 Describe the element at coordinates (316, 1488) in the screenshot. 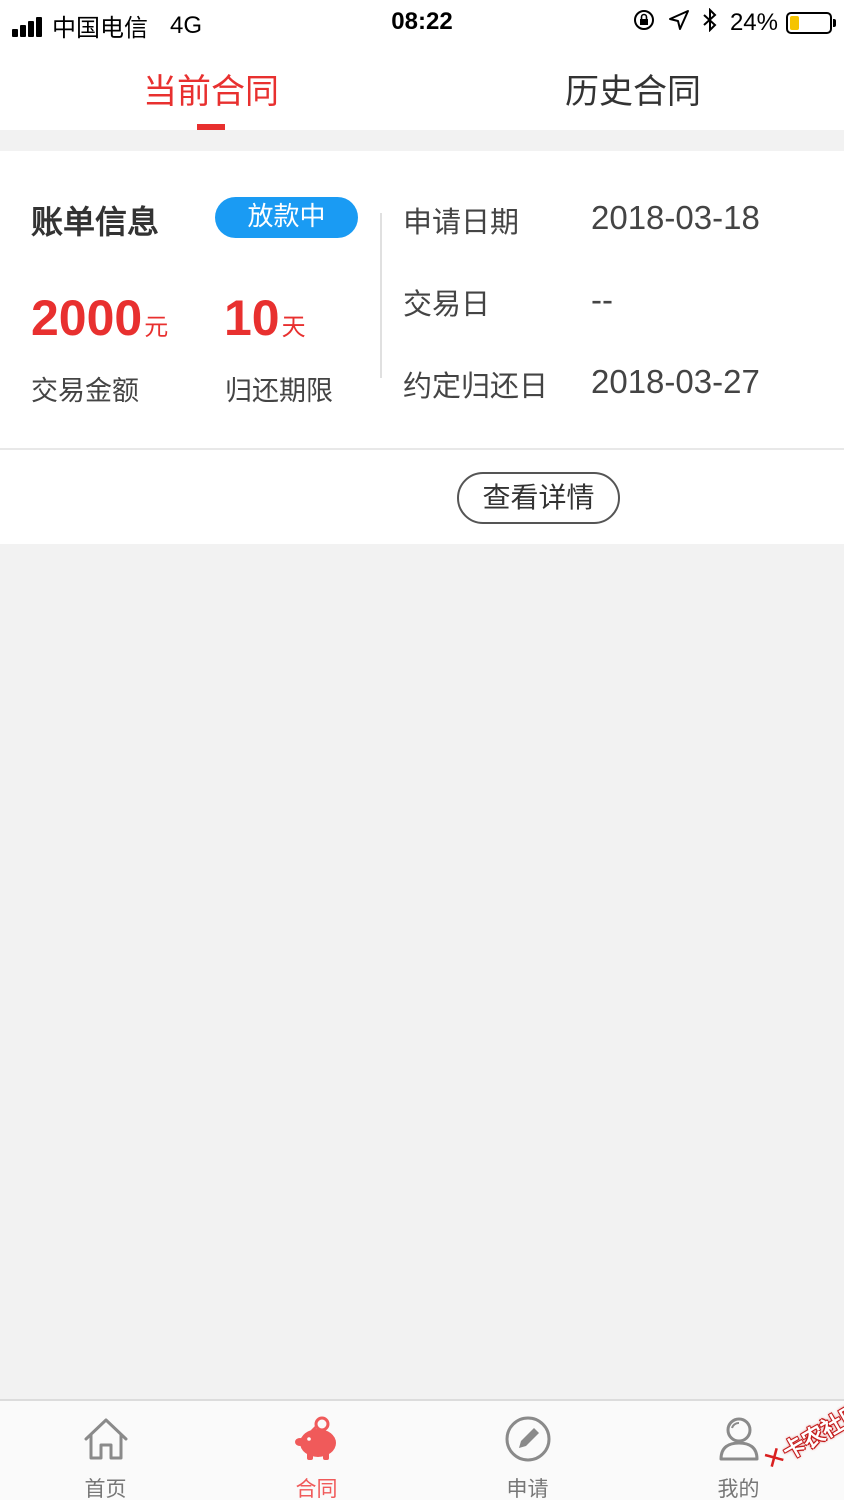

I see `nav-label-contract: 合同` at that location.